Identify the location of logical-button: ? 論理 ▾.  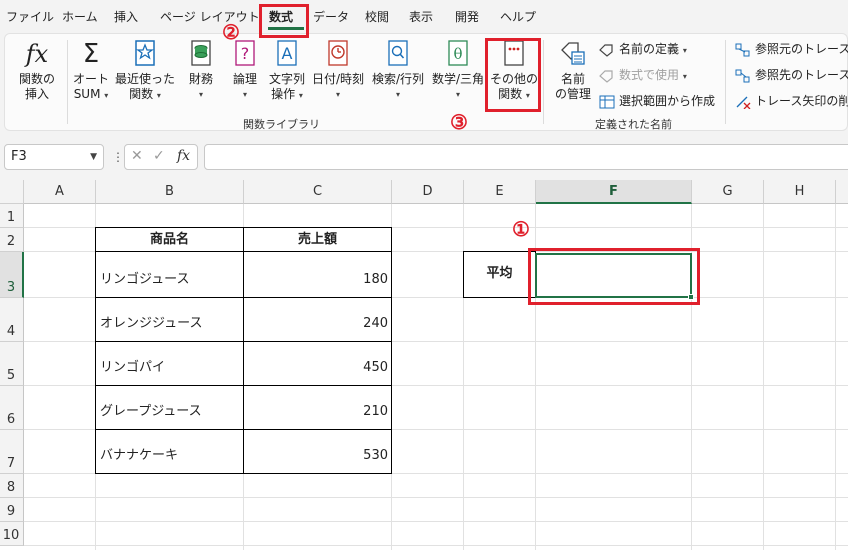
(245, 71).